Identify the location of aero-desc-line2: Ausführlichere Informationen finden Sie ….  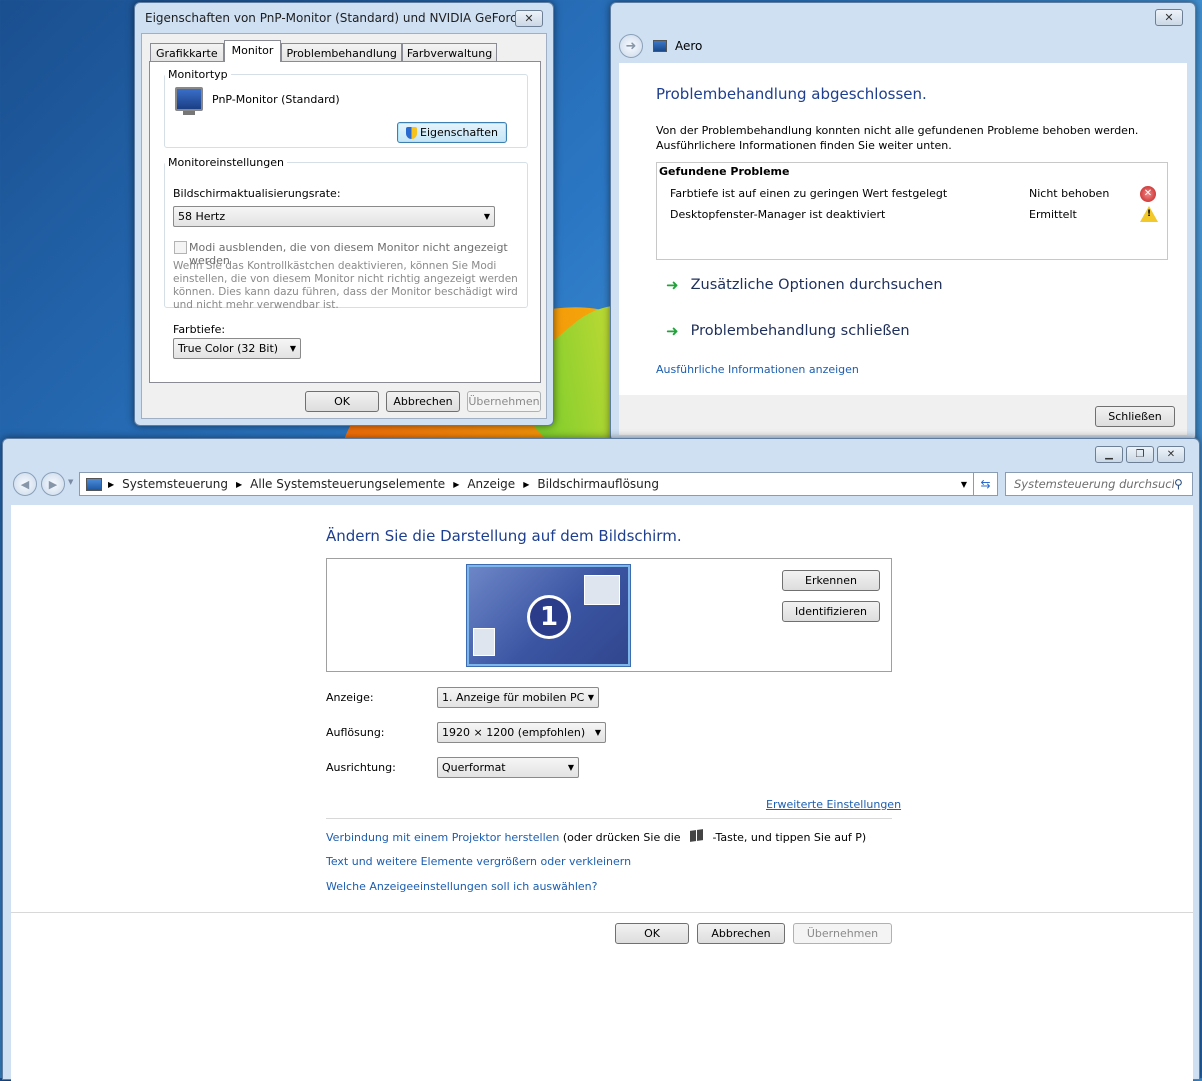
(804, 145).